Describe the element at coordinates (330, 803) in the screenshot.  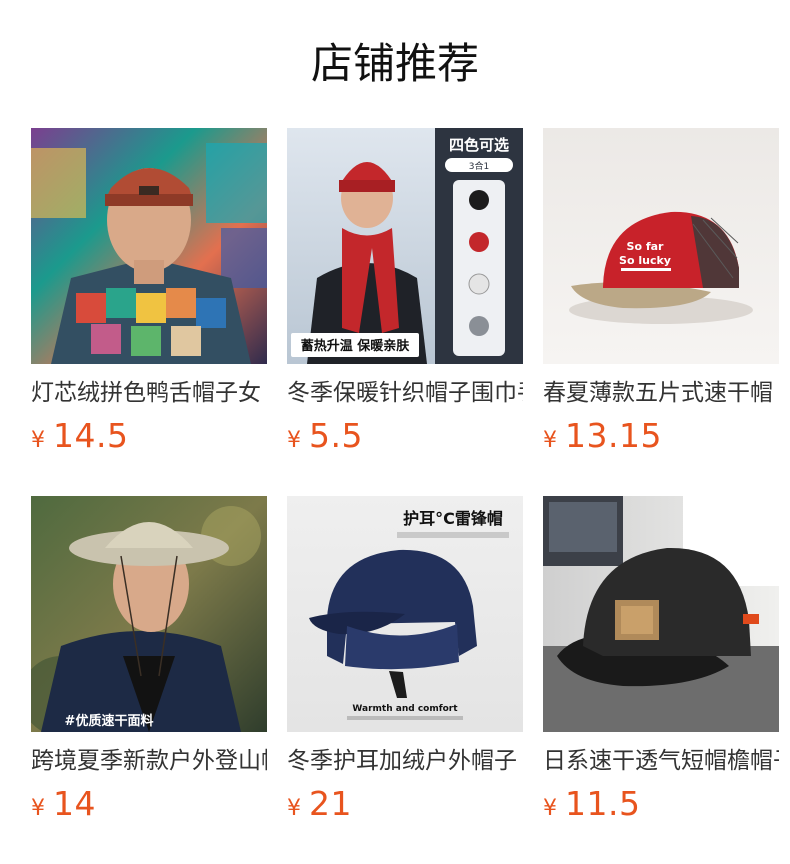
I see `price-amount: 21` at that location.